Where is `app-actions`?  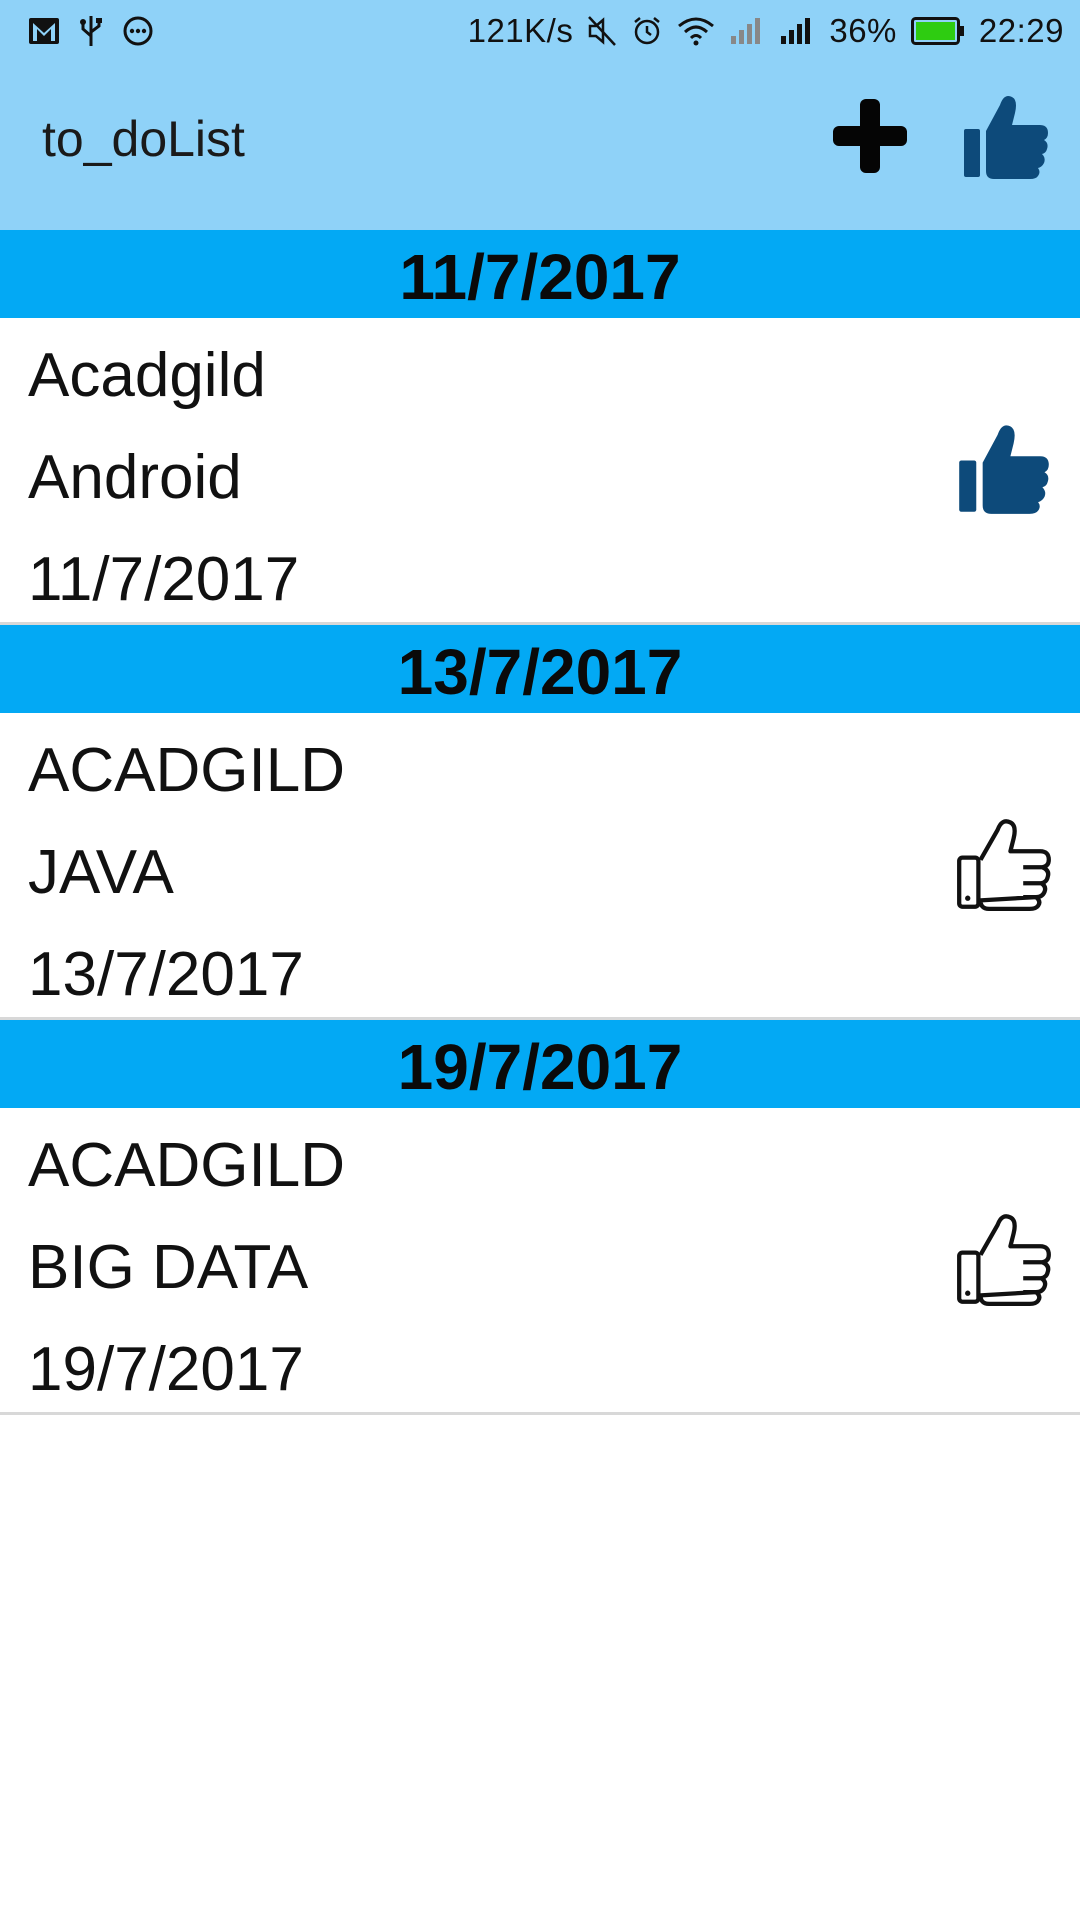 app-actions is located at coordinates (938, 136).